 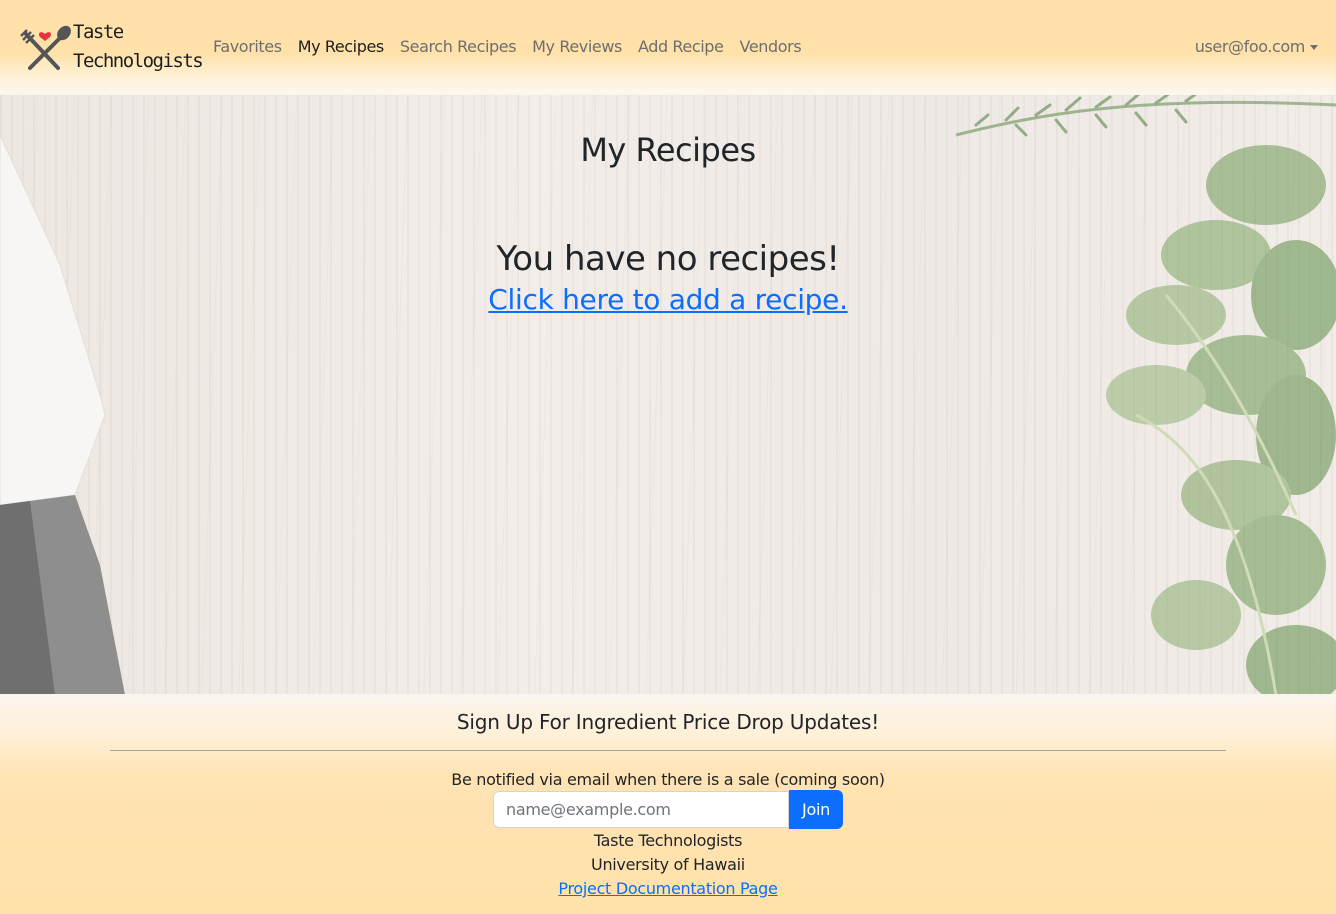 What do you see at coordinates (138, 61) in the screenshot?
I see `brand-line-2: Technologists` at bounding box center [138, 61].